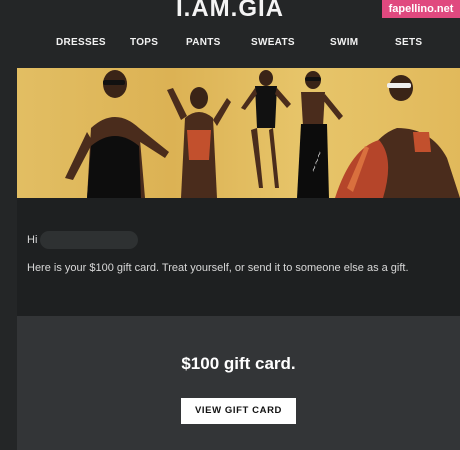  I want to click on model-figure-4: ~~~, so click(320, 134).